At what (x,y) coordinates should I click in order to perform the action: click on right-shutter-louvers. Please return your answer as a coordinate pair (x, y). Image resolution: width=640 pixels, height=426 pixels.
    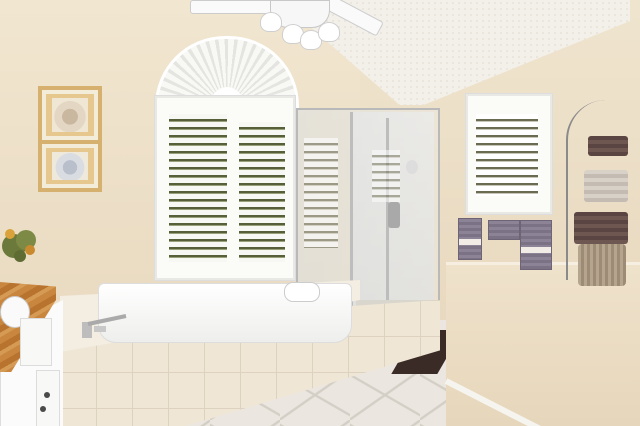
    Looking at the image, I should click on (507, 155).